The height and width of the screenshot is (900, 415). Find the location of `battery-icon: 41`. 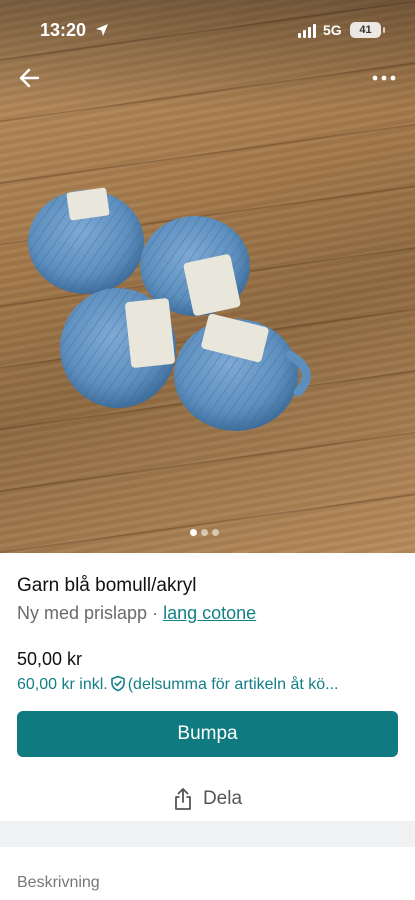

battery-icon: 41 is located at coordinates (367, 30).